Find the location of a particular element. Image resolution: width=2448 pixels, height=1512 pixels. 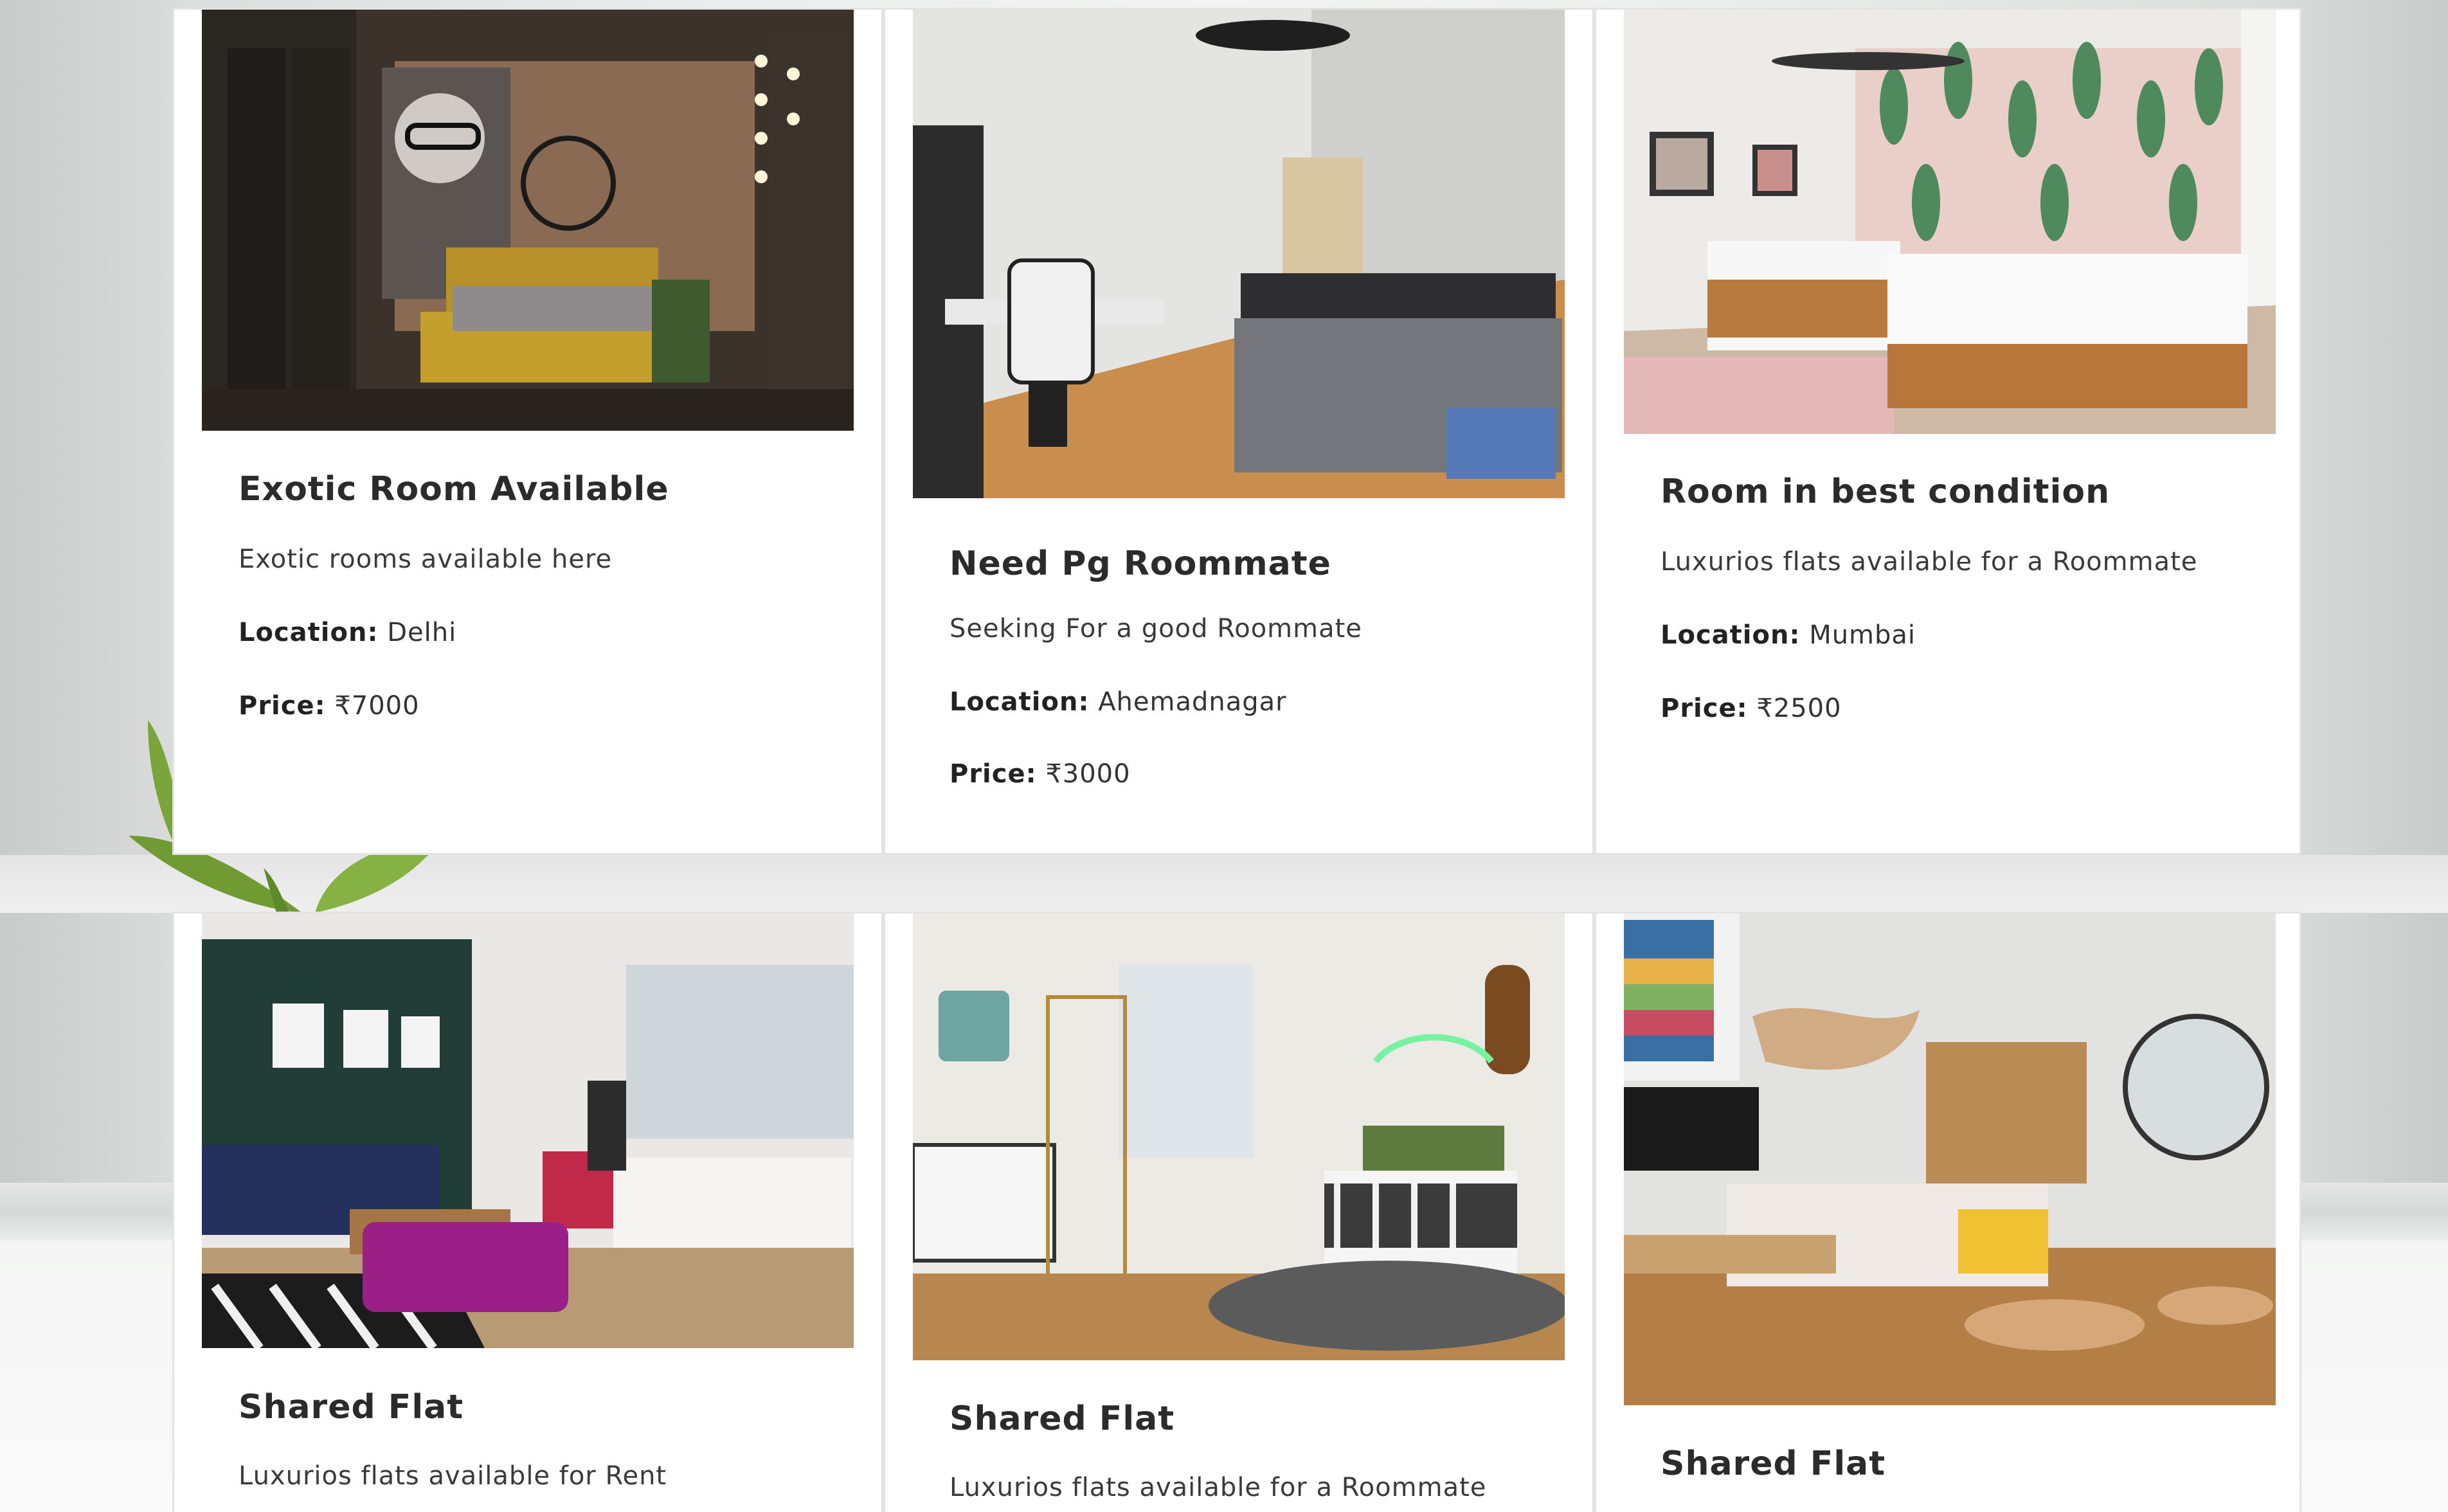

location-value: Mumbai is located at coordinates (1862, 635).